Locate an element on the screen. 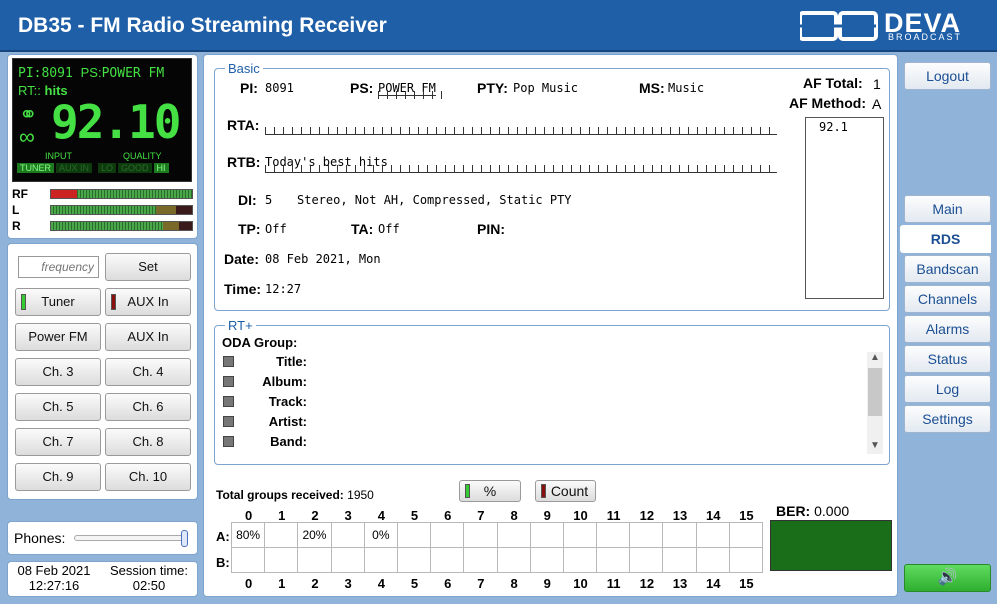  speaker-button: 🔊 is located at coordinates (947, 578).